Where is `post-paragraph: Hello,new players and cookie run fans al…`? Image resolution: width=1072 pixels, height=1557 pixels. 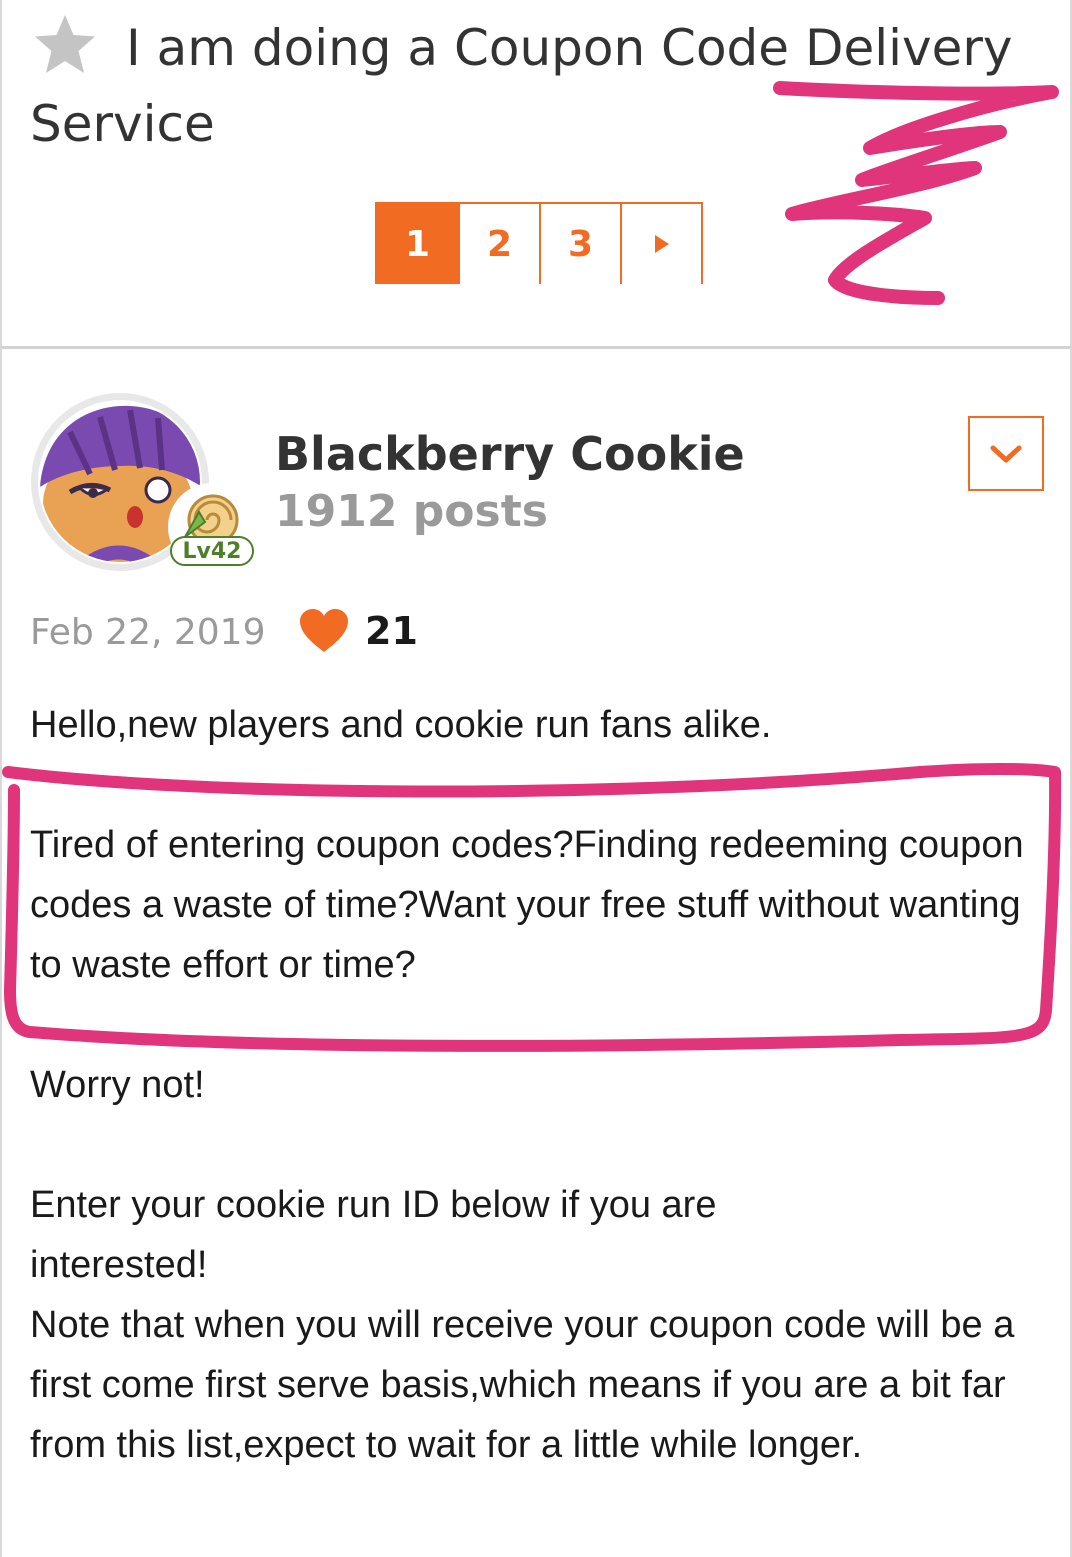 post-paragraph: Hello,new players and cookie run fans al… is located at coordinates (401, 725).